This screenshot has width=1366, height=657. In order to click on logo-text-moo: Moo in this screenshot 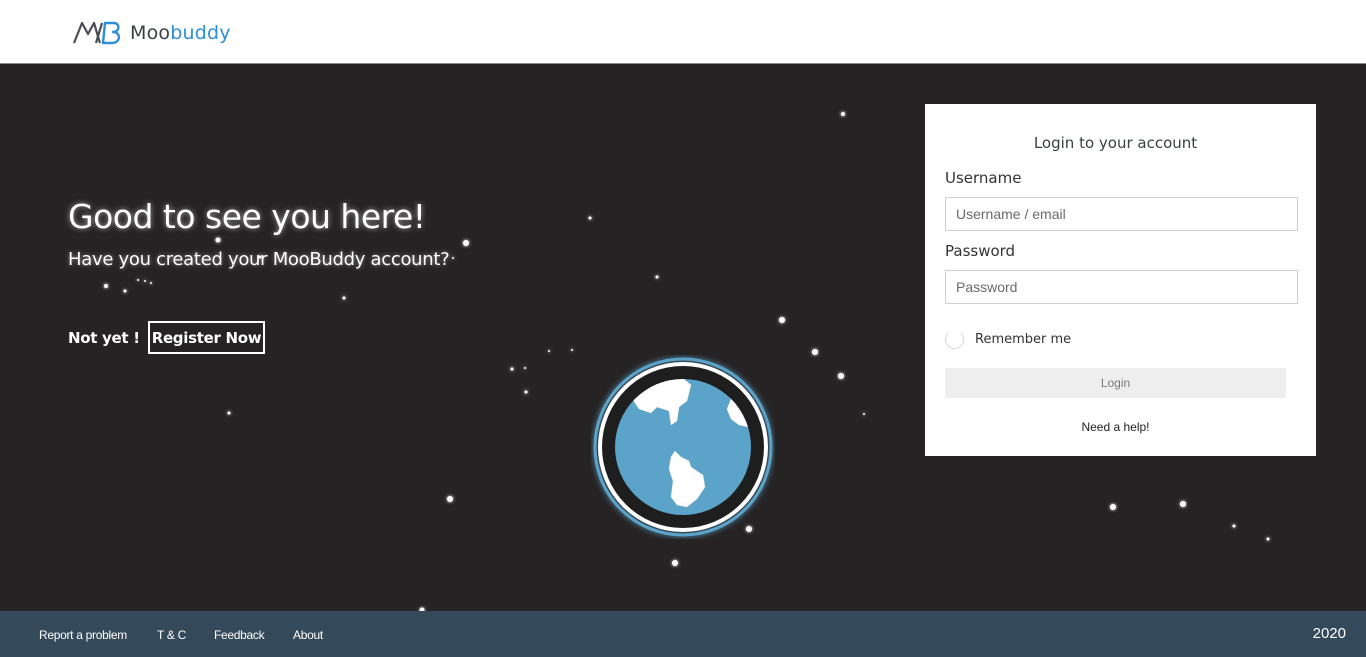, I will do `click(150, 33)`.